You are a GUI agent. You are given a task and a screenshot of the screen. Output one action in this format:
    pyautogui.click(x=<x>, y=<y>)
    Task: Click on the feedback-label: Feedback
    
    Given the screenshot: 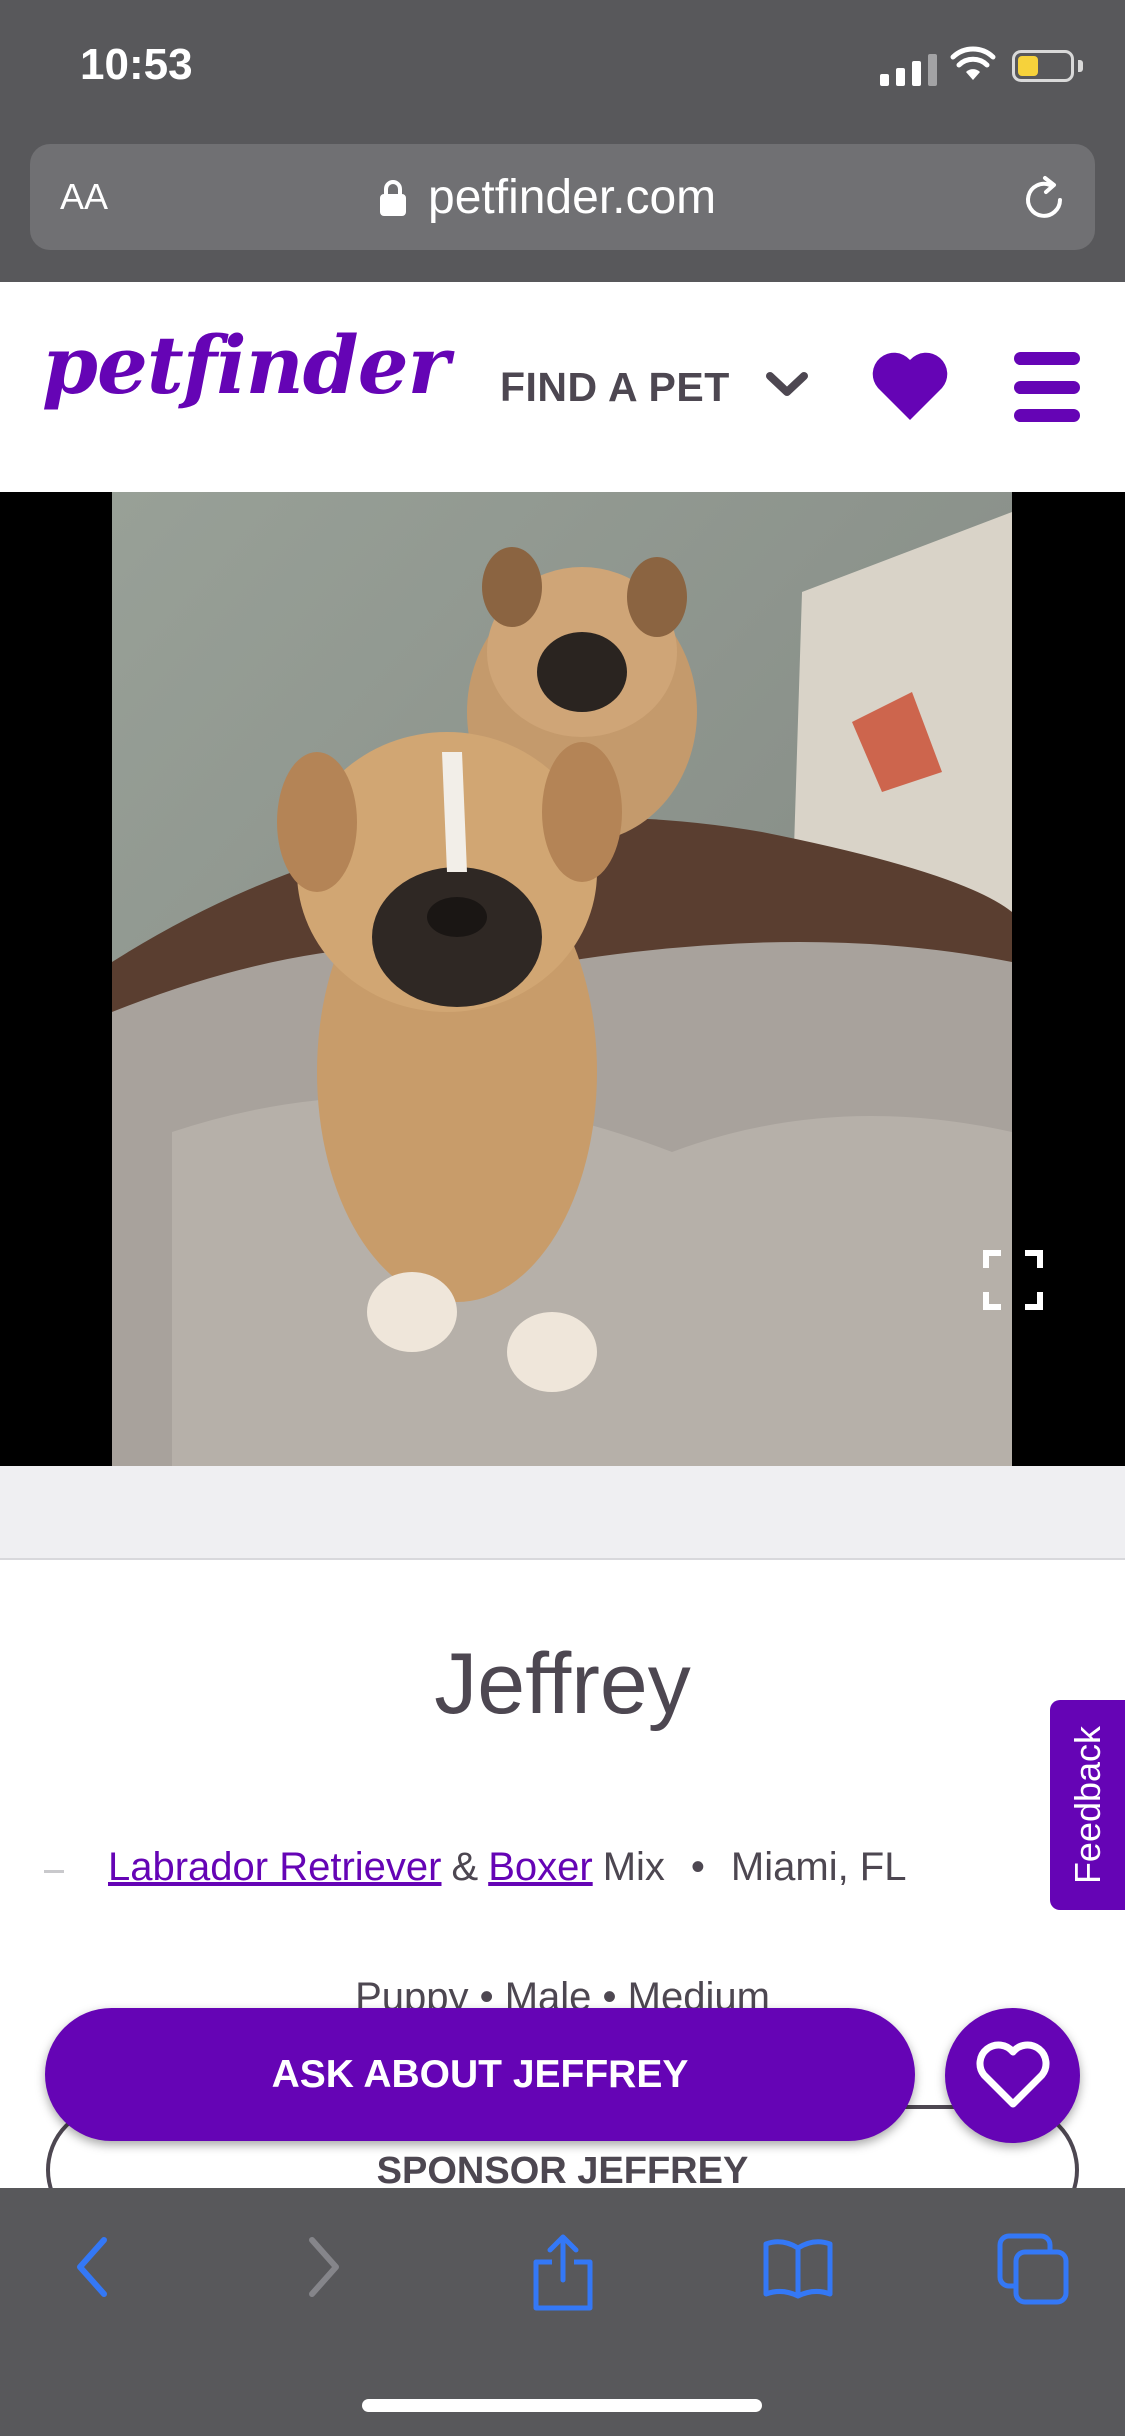 What is the action you would take?
    pyautogui.click(x=1087, y=1805)
    